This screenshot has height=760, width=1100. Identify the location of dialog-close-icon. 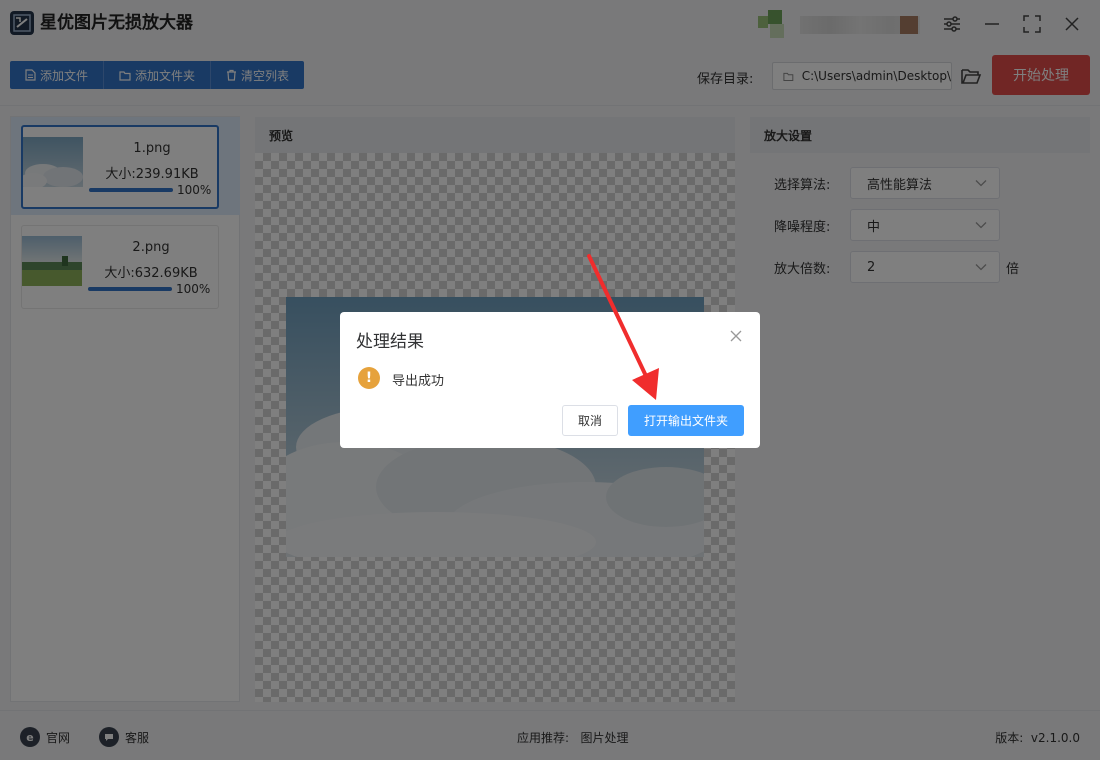
(736, 336).